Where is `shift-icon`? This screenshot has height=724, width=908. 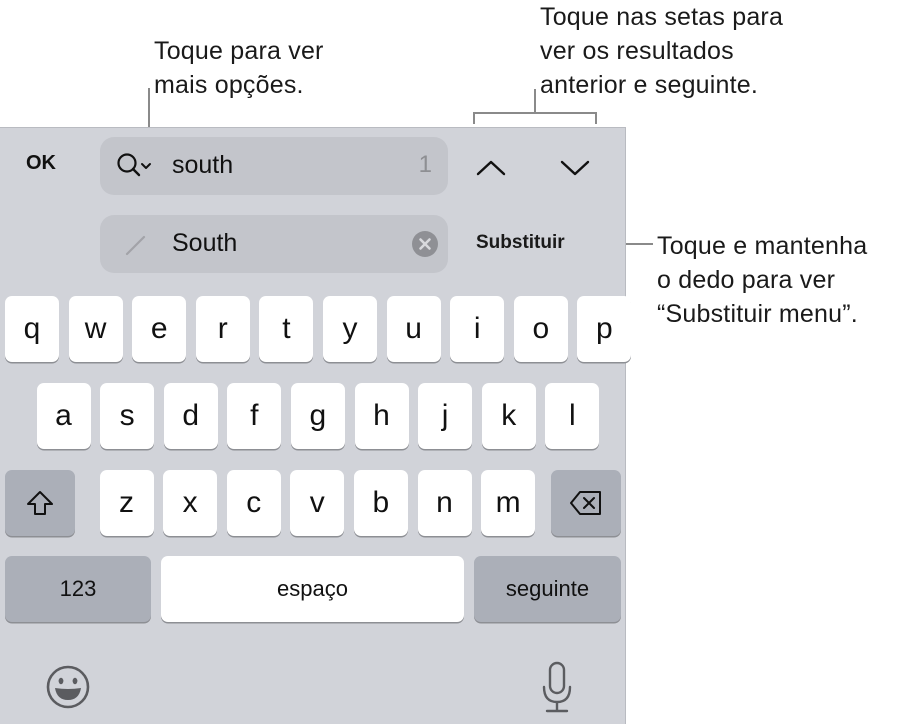
shift-icon is located at coordinates (40, 503).